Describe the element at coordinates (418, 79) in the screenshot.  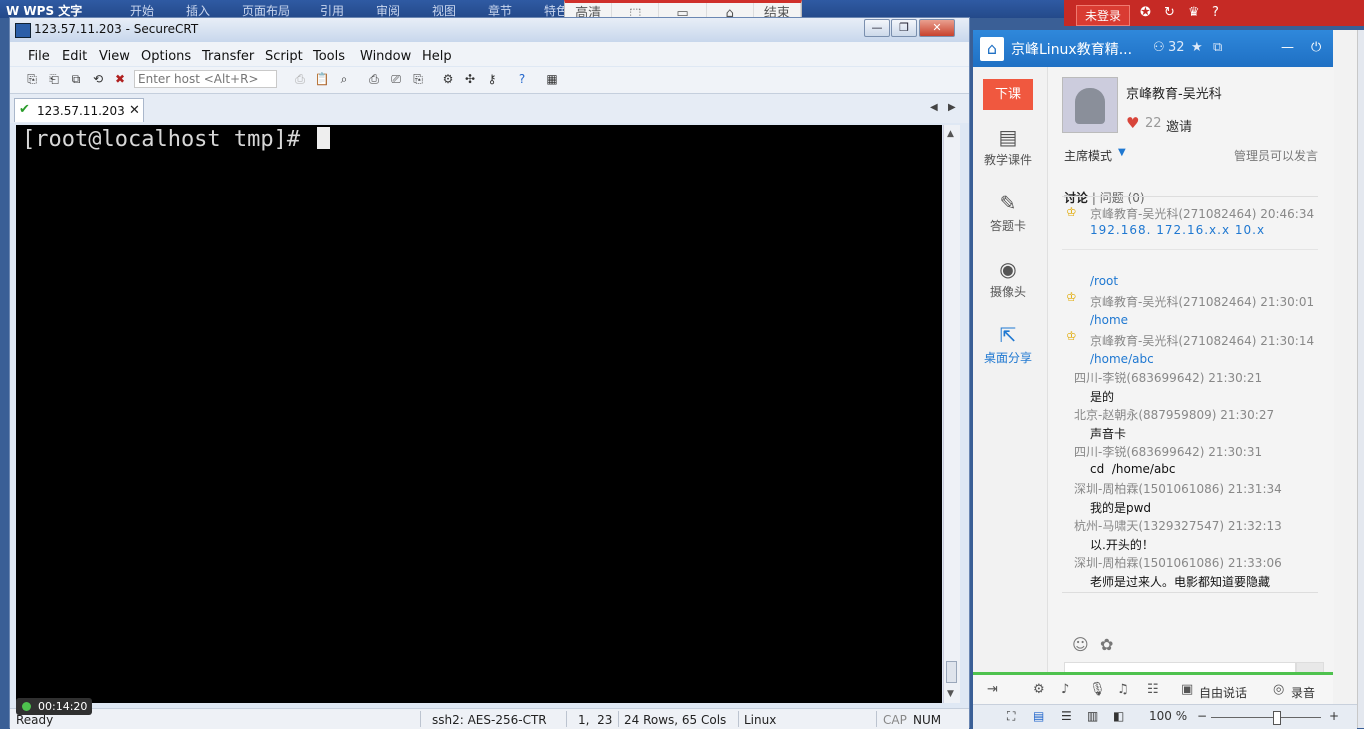
I see `print-setup-icon: ⎘` at that location.